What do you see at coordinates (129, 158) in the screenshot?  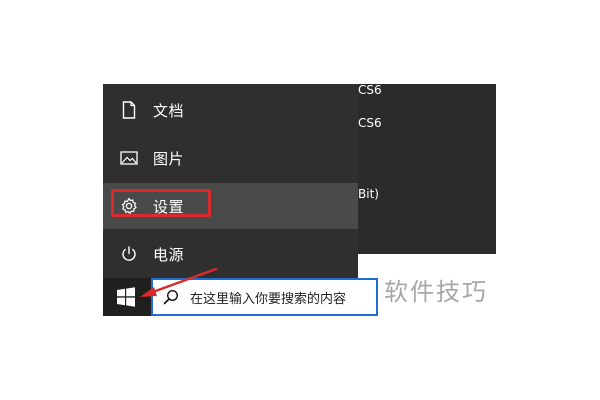 I see `picture-icon` at bounding box center [129, 158].